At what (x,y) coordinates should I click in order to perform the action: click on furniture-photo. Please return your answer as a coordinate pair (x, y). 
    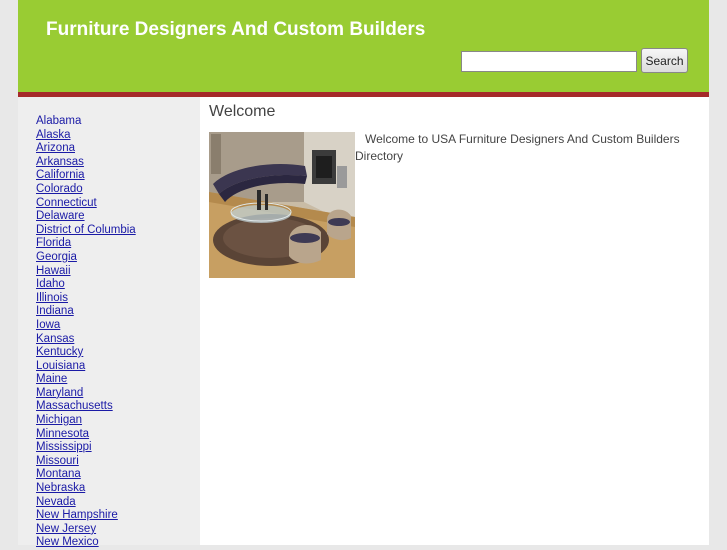
    Looking at the image, I should click on (282, 205).